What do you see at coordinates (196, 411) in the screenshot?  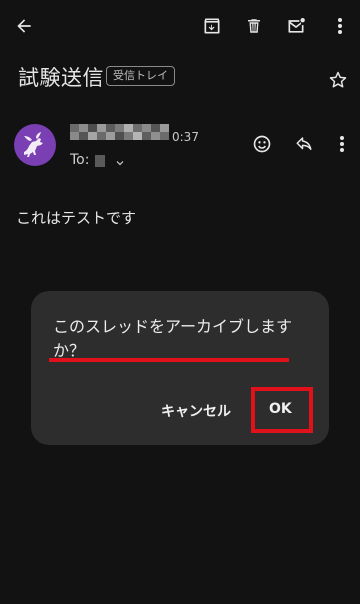 I see `cancel-button: キャンセル` at bounding box center [196, 411].